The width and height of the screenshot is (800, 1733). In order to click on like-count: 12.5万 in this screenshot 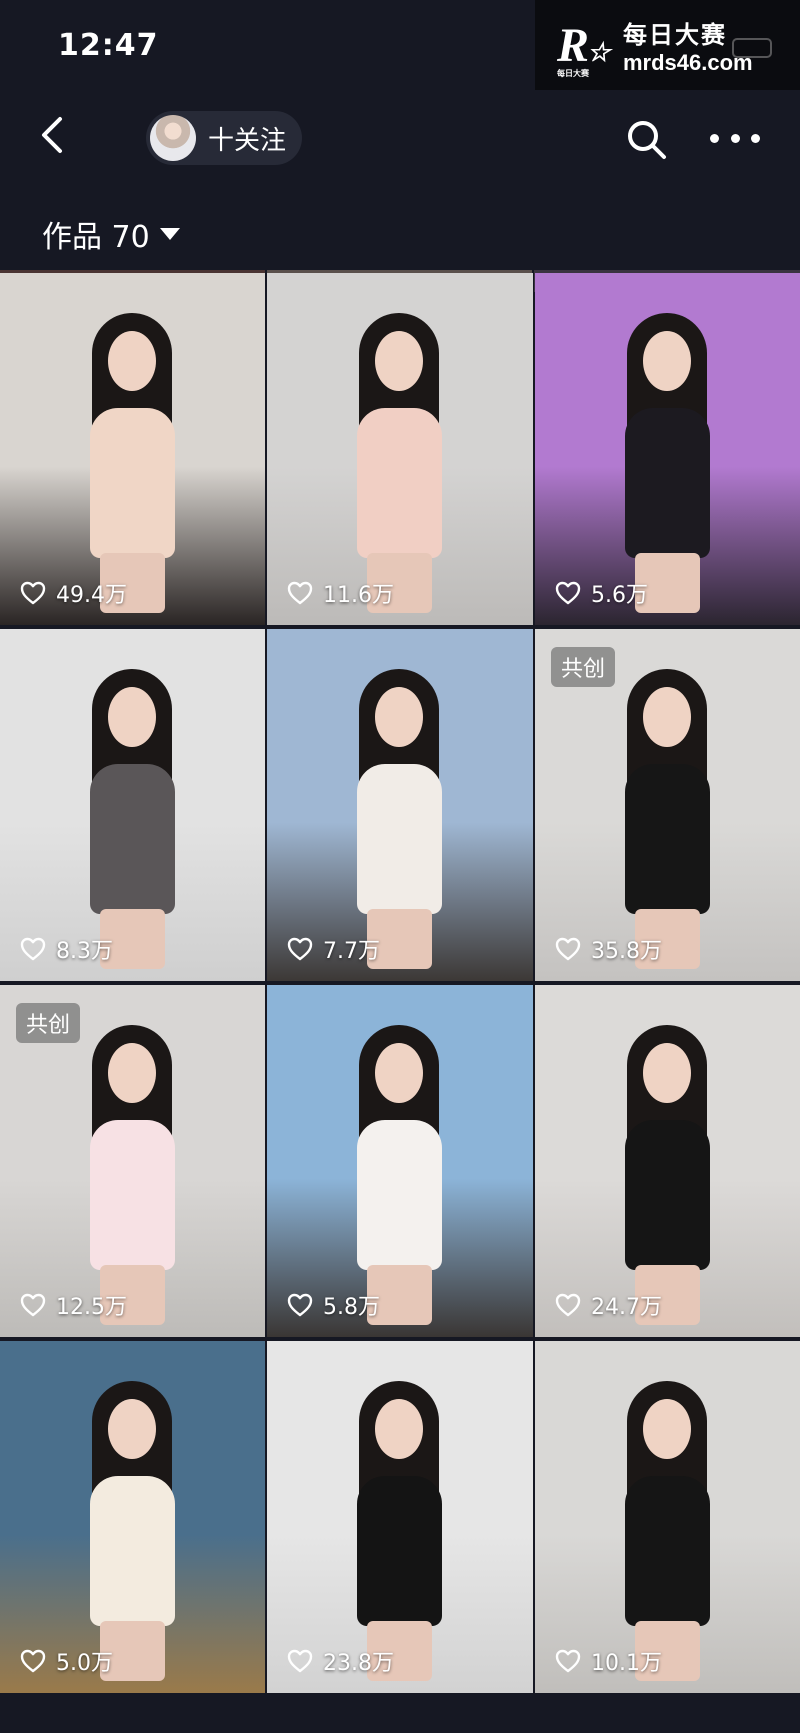, I will do `click(73, 1305)`.